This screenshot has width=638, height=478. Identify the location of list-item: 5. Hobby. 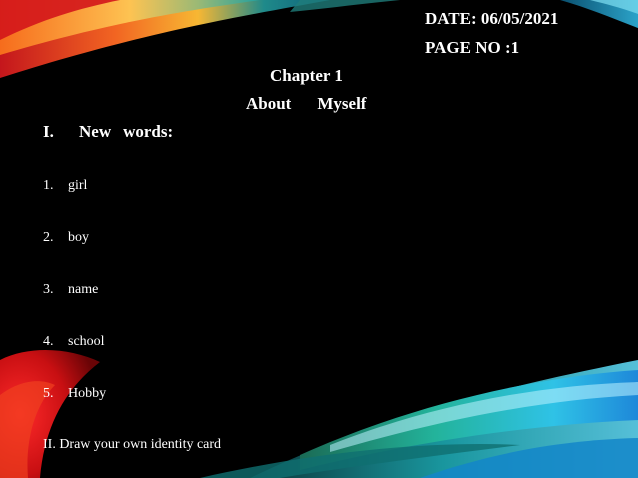
(74, 394).